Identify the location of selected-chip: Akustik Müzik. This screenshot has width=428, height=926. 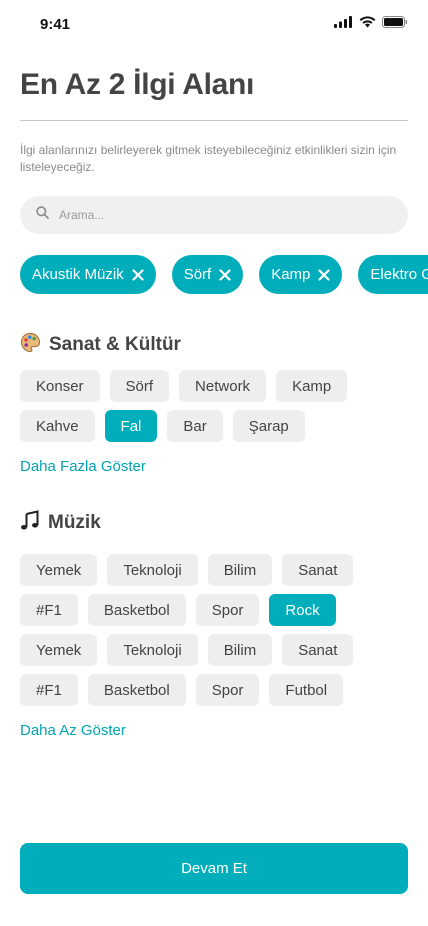
(88, 274).